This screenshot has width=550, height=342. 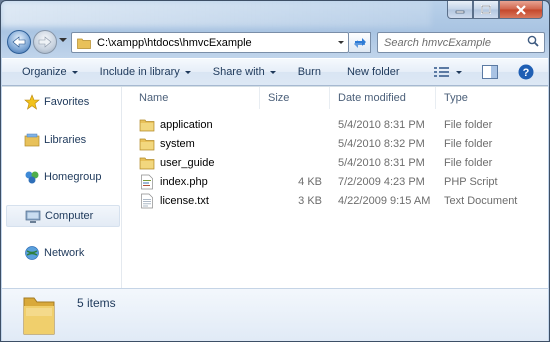 I want to click on help-icon: ?, so click(x=526, y=72).